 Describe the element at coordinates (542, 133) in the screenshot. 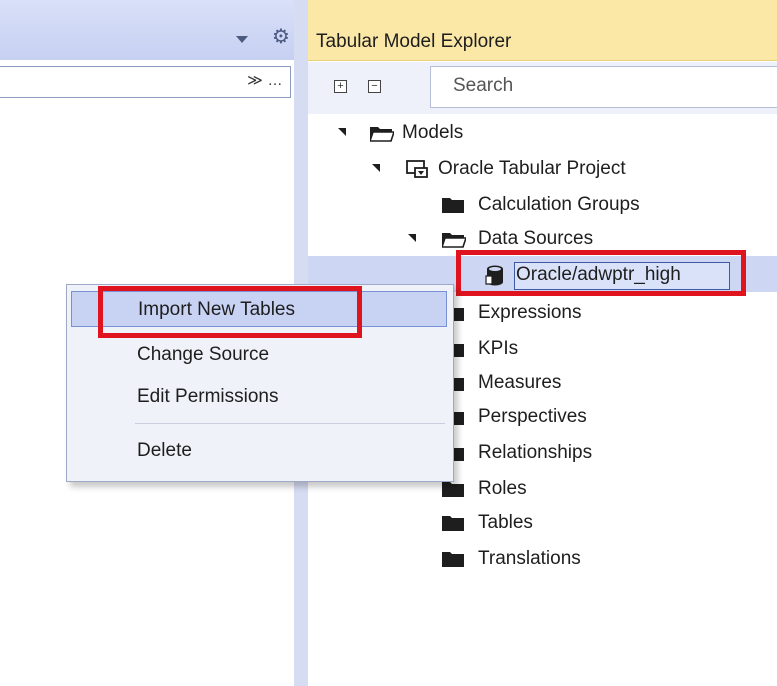

I see `tree-item-models: Models` at that location.